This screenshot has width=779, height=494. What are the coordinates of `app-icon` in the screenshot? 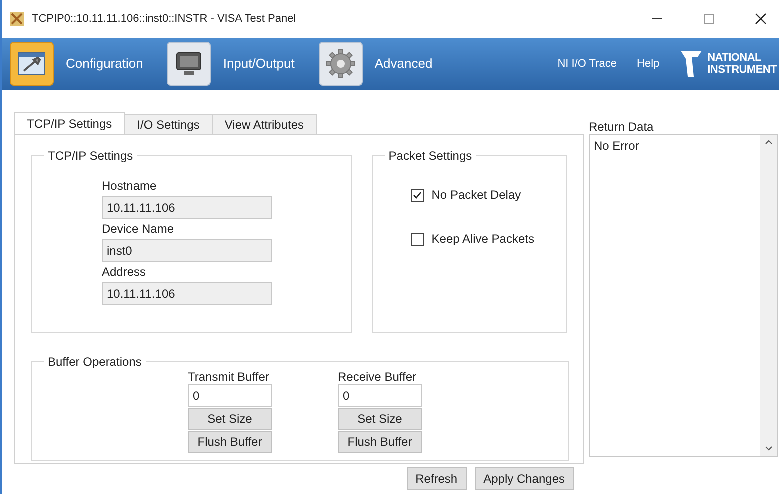 It's located at (17, 19).